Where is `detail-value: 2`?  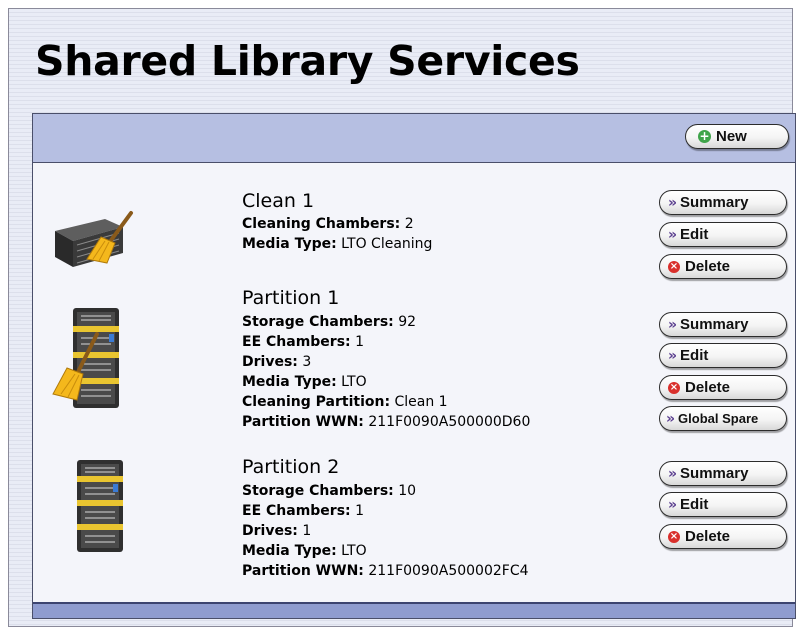
detail-value: 2 is located at coordinates (409, 224).